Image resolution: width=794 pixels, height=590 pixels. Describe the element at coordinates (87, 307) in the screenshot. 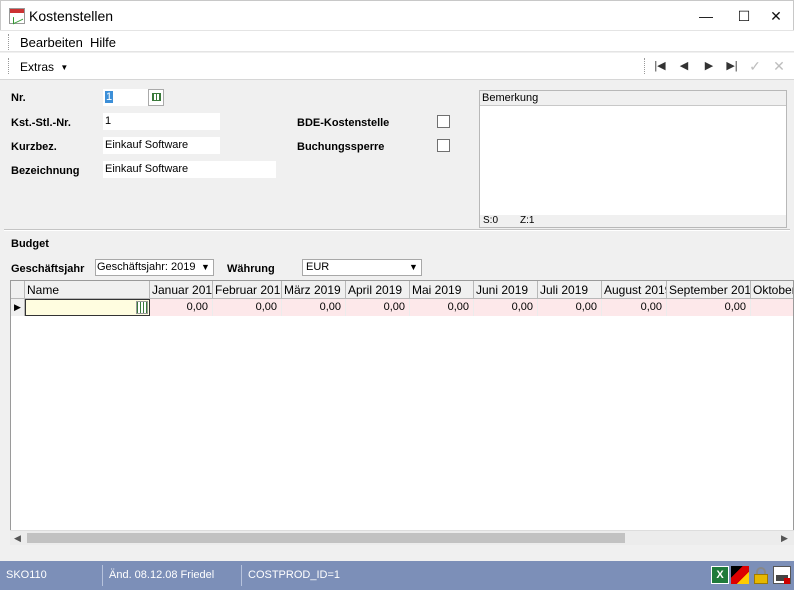

I see `row-name-cell` at that location.